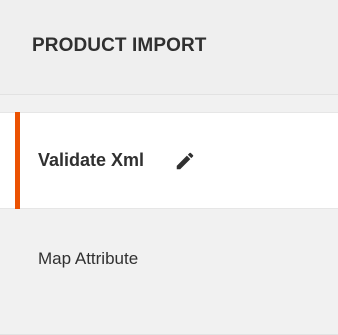 This screenshot has width=338, height=335. What do you see at coordinates (88, 258) in the screenshot?
I see `step-label: Map Attribute` at bounding box center [88, 258].